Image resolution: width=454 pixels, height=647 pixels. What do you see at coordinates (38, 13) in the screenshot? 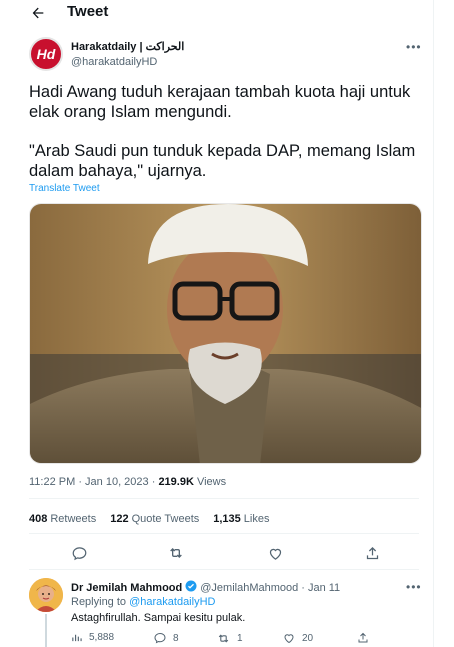
I see `back-arrow-icon` at bounding box center [38, 13].